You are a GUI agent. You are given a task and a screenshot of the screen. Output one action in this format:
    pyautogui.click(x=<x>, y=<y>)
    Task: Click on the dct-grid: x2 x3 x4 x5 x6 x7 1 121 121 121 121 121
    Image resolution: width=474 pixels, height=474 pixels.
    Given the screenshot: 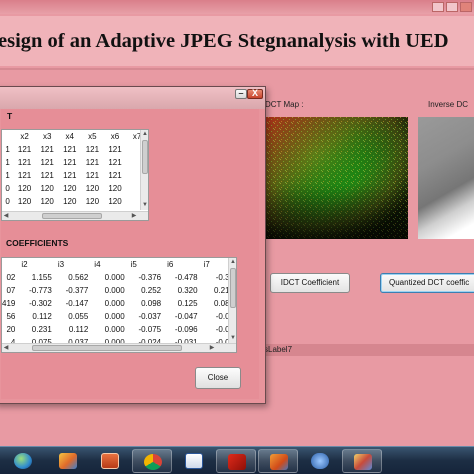 What is the action you would take?
    pyautogui.click(x=75, y=175)
    